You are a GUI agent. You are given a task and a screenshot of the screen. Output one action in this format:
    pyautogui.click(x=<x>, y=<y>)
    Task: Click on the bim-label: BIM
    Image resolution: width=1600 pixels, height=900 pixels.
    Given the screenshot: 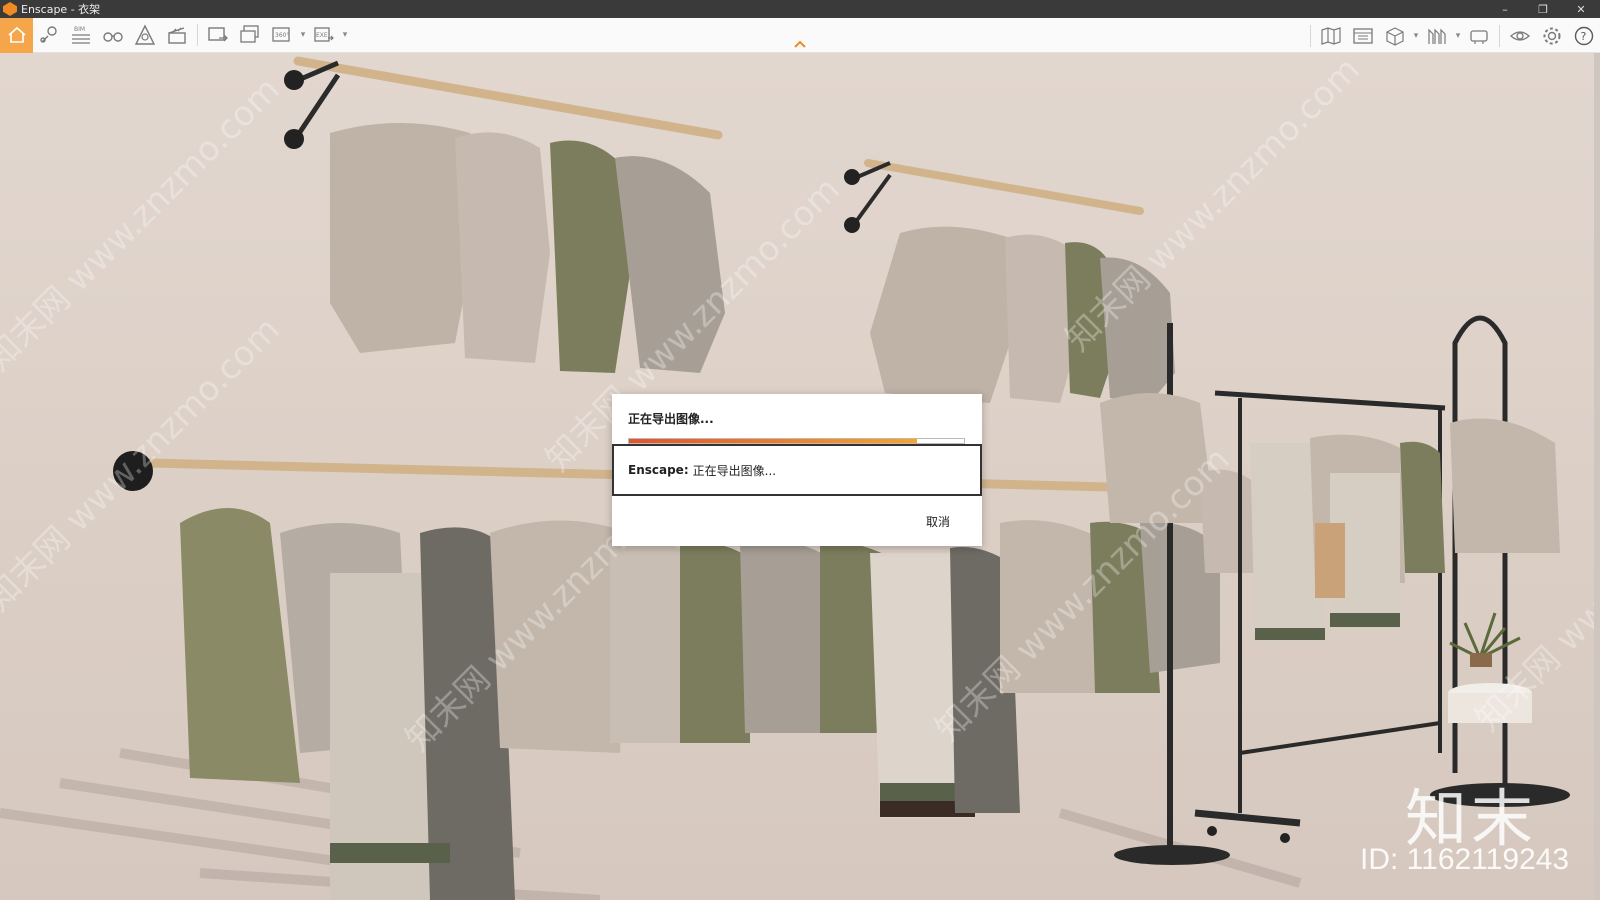 What is the action you would take?
    pyautogui.click(x=79, y=29)
    